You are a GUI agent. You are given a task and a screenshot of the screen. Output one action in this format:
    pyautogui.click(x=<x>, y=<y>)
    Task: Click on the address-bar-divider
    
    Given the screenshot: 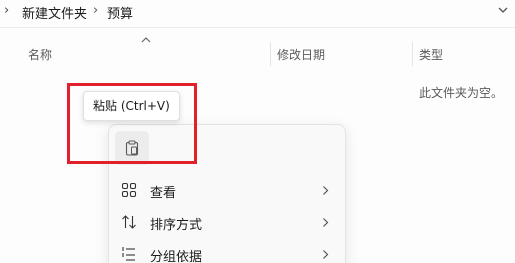 What is the action you would take?
    pyautogui.click(x=257, y=27)
    